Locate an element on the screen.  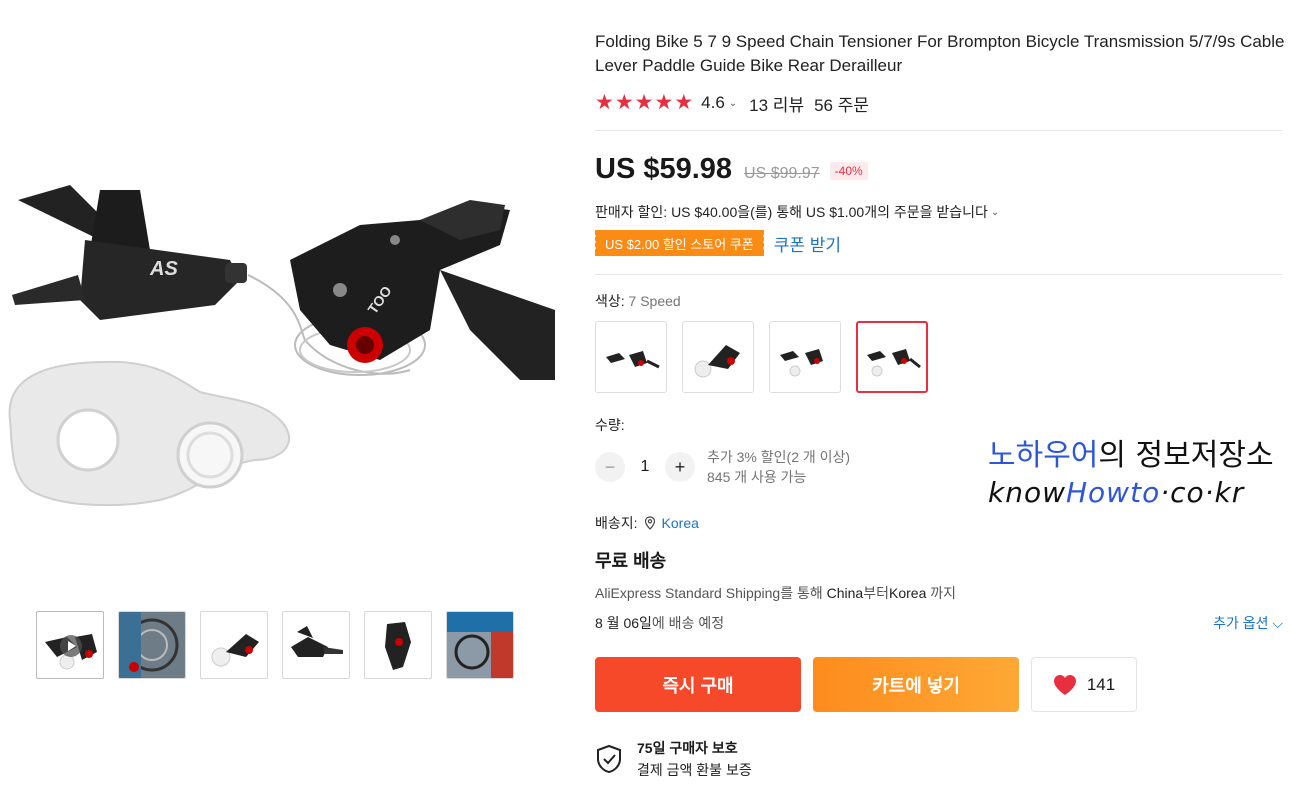
shipping-method-suffix: 까지 is located at coordinates (941, 593).